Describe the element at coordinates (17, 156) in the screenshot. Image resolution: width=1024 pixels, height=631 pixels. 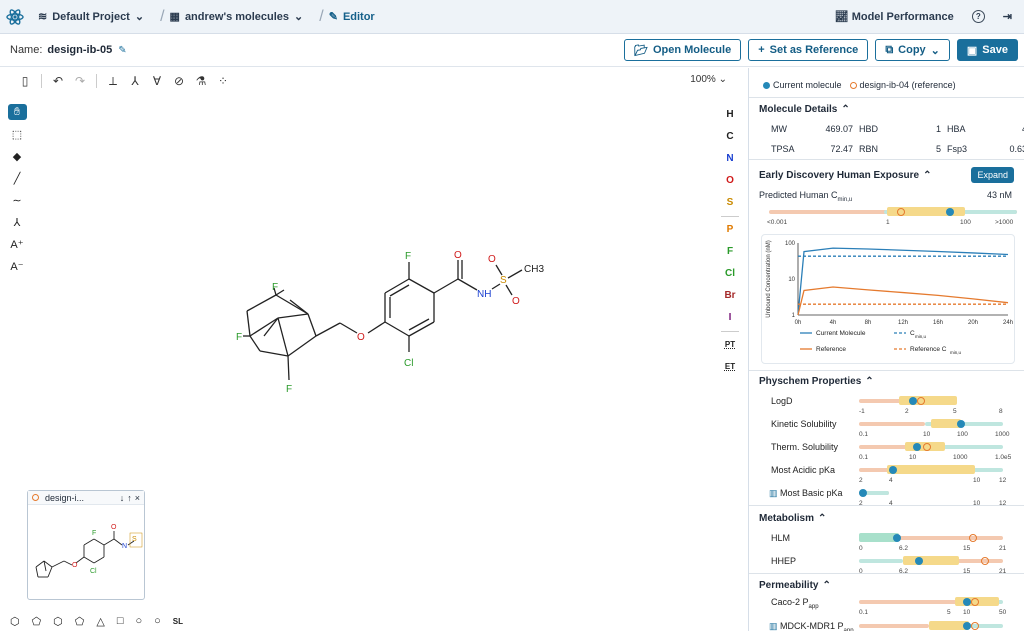
I see `eraser-icon: ◆` at that location.